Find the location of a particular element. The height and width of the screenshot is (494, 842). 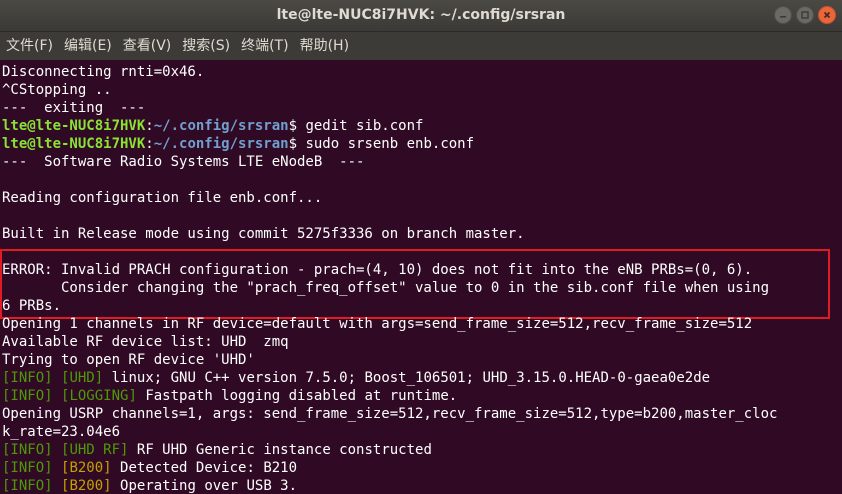

uhd-tag: [UHD] is located at coordinates (82, 378).